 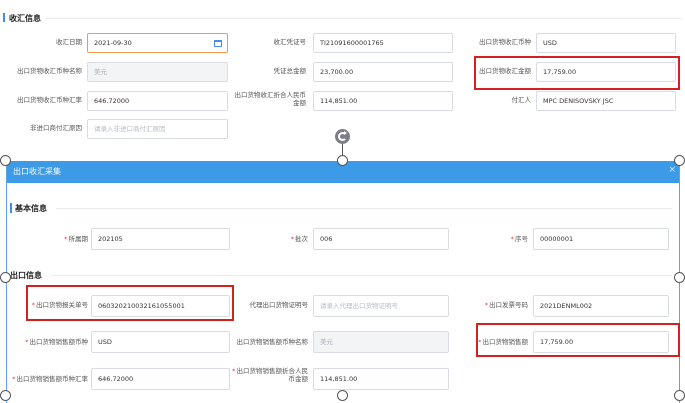 I want to click on resize-handle-bottom-right, so click(x=679, y=395).